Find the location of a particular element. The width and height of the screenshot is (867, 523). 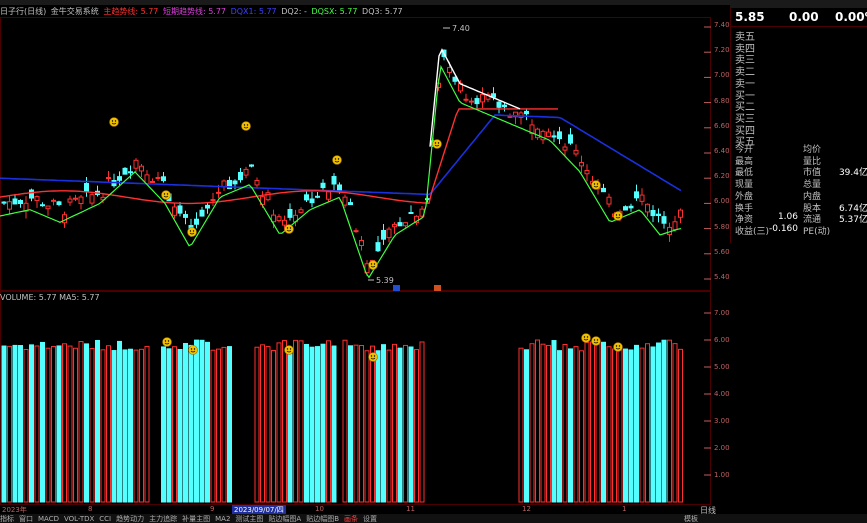

indicator-tab: 设置 is located at coordinates (370, 519).